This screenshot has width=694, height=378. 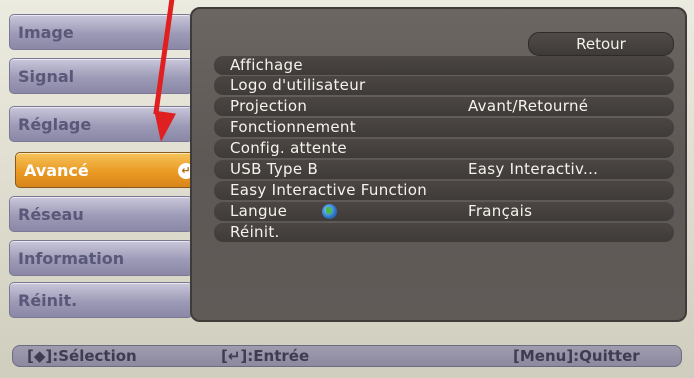 I want to click on sidebar-item-reseau: Réseau, so click(x=101, y=214).